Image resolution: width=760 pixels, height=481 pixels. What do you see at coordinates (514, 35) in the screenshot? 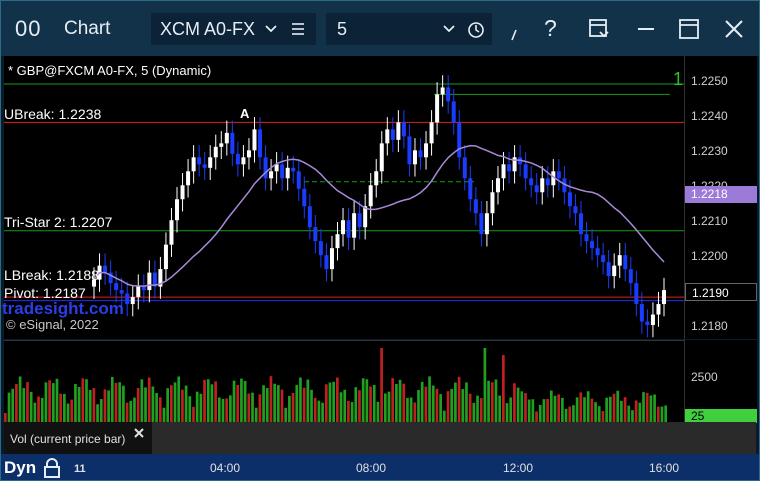
I see `cursor-icon` at bounding box center [514, 35].